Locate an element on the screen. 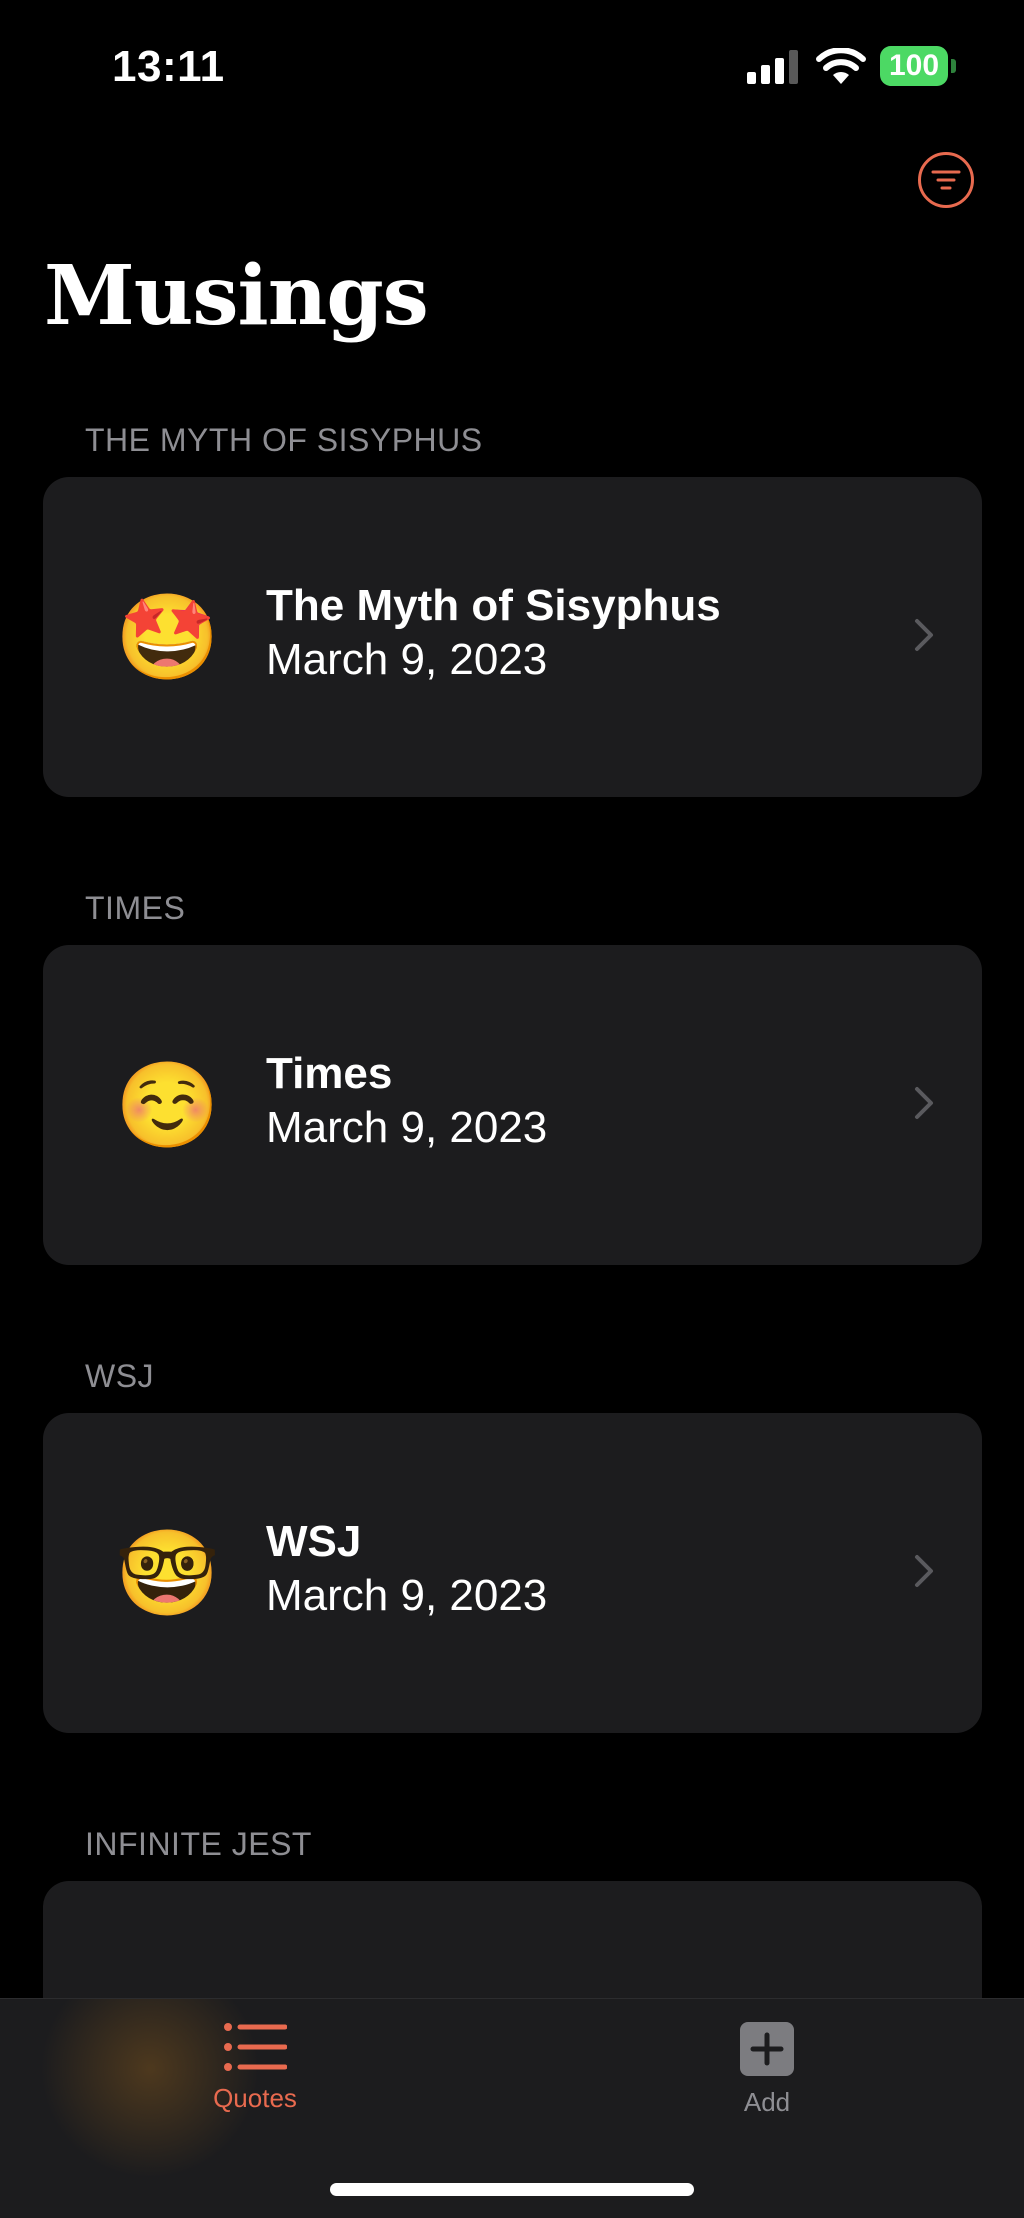 The height and width of the screenshot is (2218, 1024). section-header-wsj: WSJ is located at coordinates (120, 1376).